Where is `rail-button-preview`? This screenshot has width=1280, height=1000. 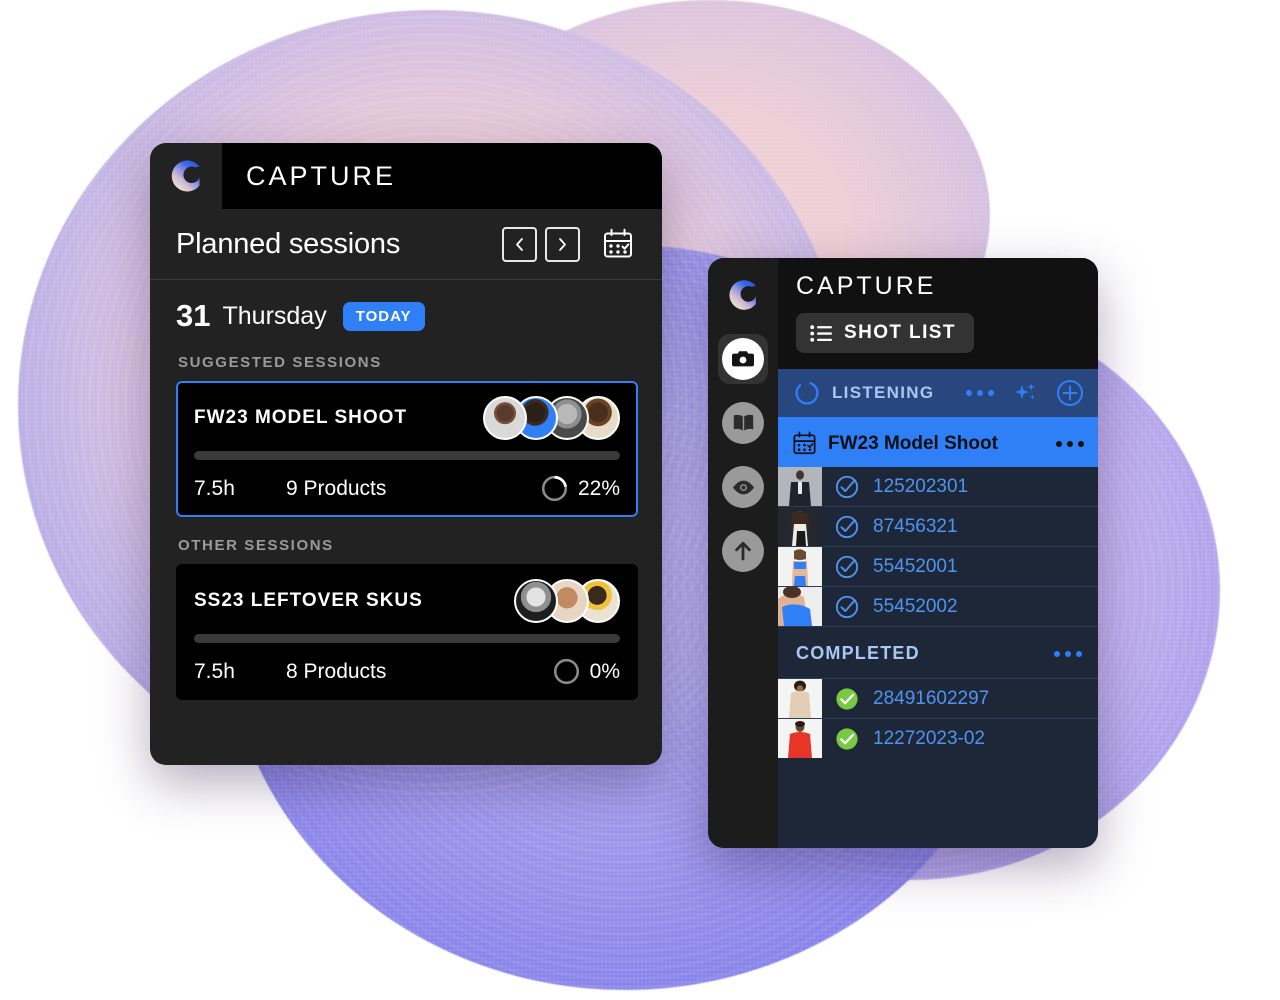
rail-button-preview is located at coordinates (743, 487).